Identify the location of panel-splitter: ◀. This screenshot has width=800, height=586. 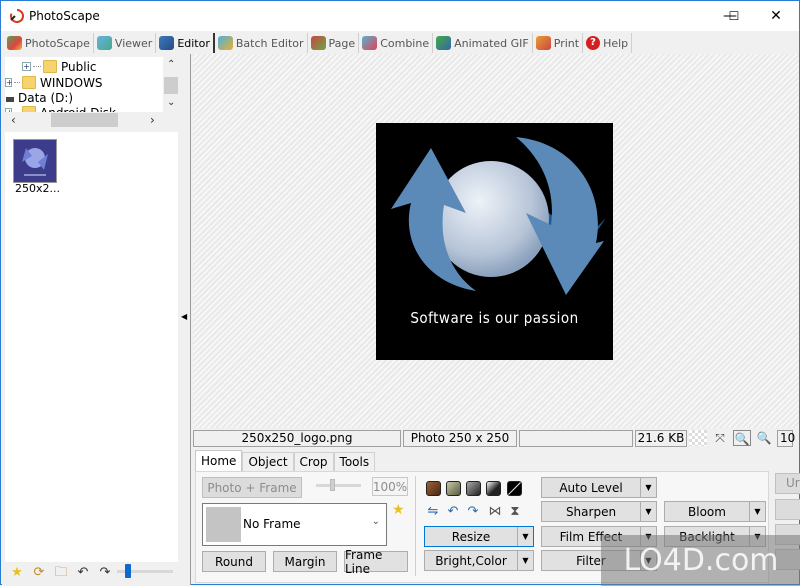
(185, 319).